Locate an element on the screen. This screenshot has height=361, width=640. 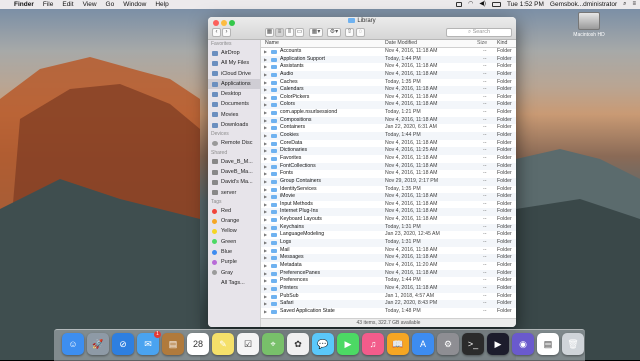
tags-button: ◌ is located at coordinates (360, 32).